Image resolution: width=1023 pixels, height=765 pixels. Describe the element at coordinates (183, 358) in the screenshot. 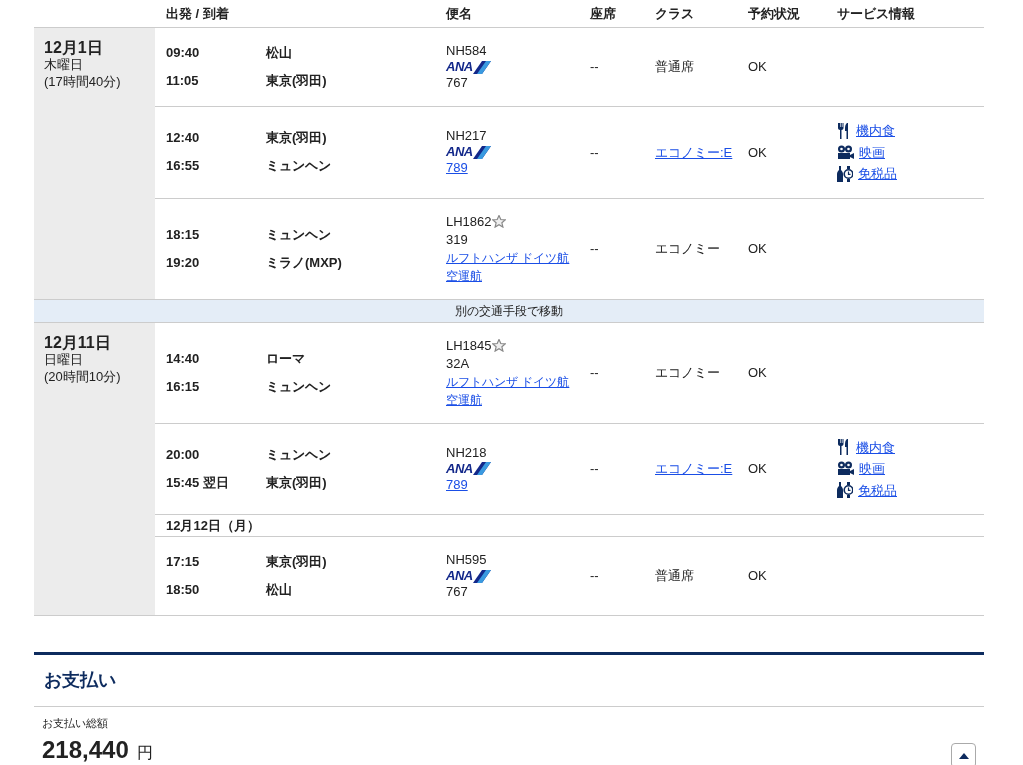

I see `departure-time: 14:40` at that location.